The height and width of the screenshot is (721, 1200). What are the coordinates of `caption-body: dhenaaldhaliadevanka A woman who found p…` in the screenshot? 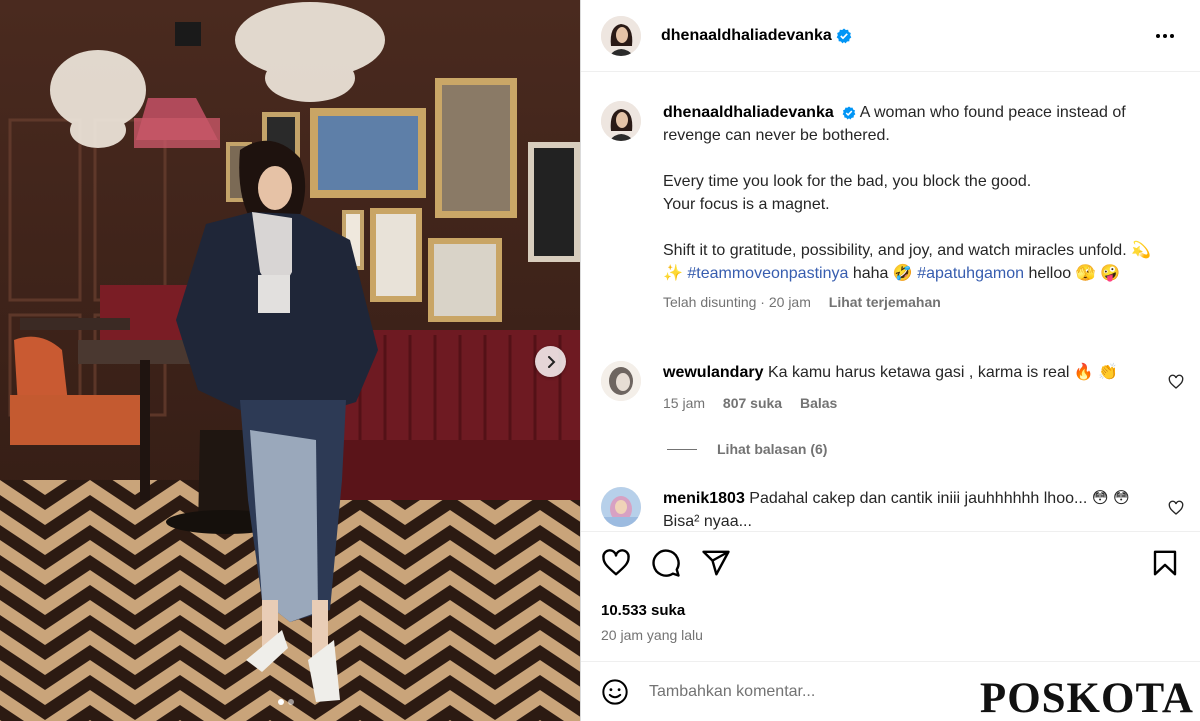 It's located at (910, 207).